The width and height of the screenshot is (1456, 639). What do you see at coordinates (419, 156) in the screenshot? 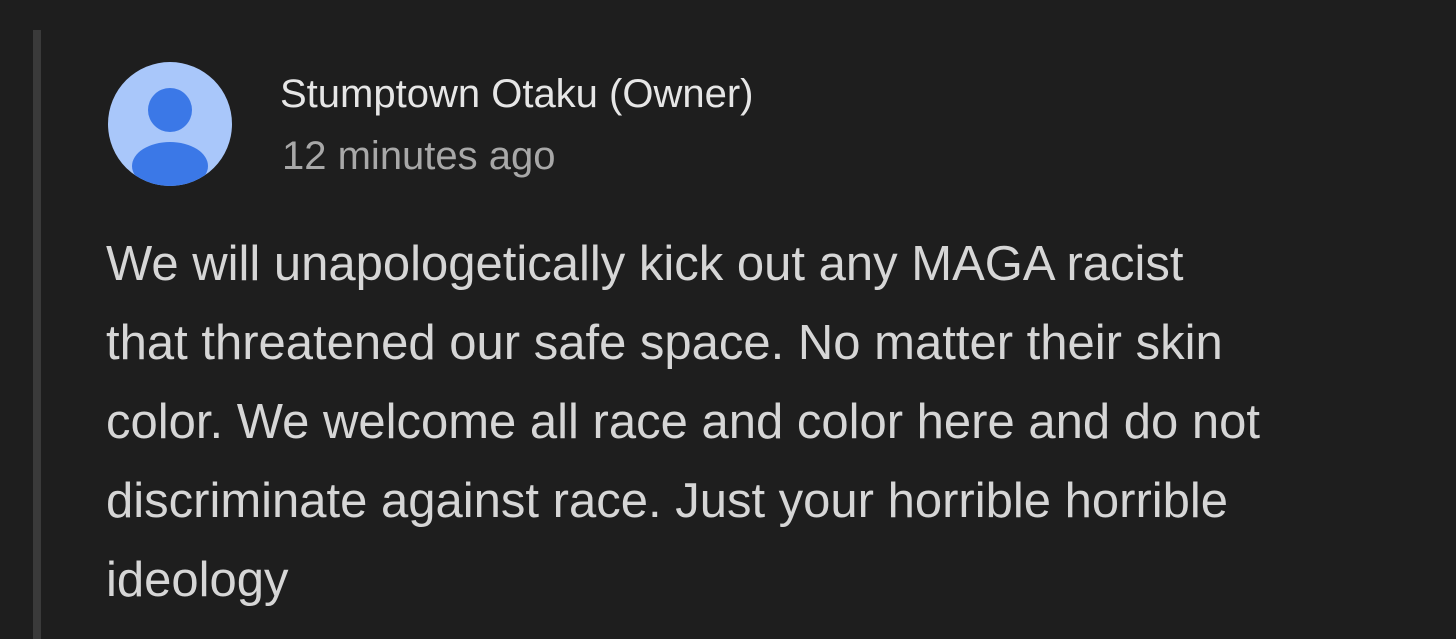
I see `comment-timestamp: 12 minutes ago` at bounding box center [419, 156].